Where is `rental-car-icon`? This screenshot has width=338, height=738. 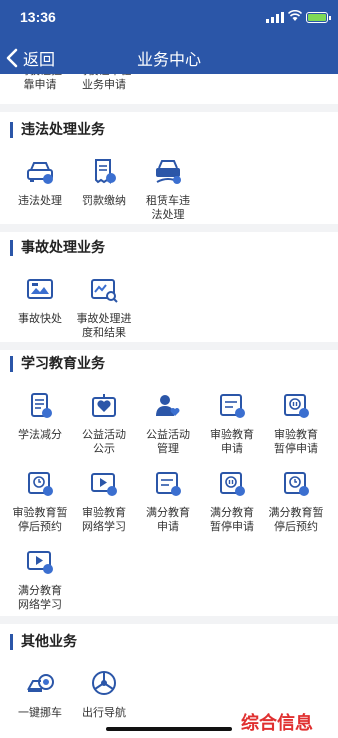 rental-car-icon is located at coordinates (168, 172).